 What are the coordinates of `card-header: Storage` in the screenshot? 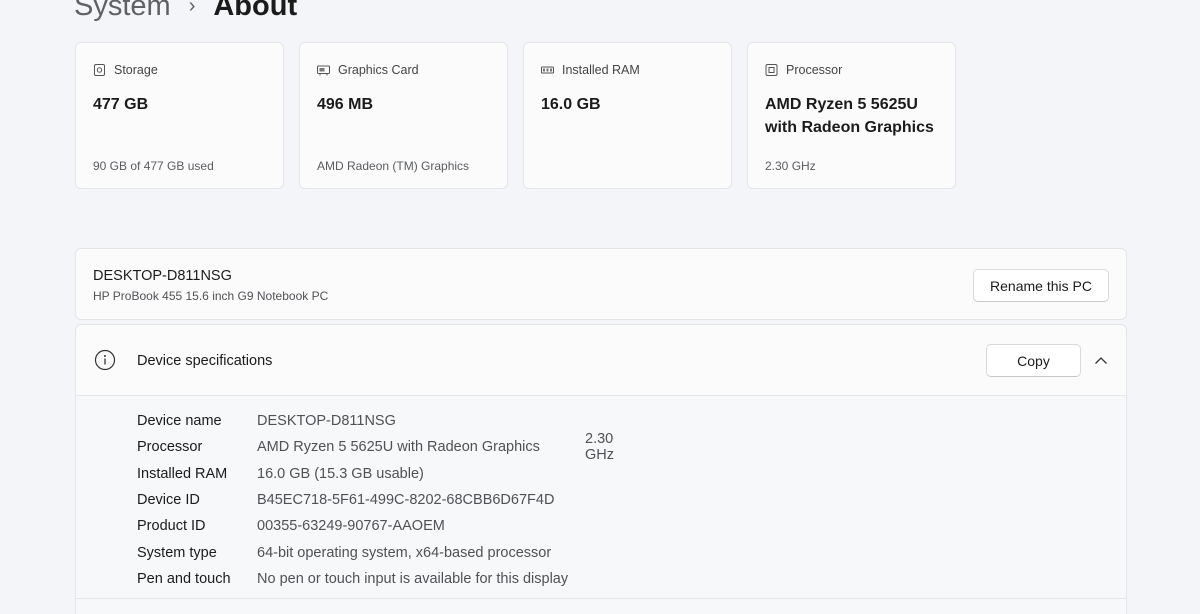 It's located at (179, 70).